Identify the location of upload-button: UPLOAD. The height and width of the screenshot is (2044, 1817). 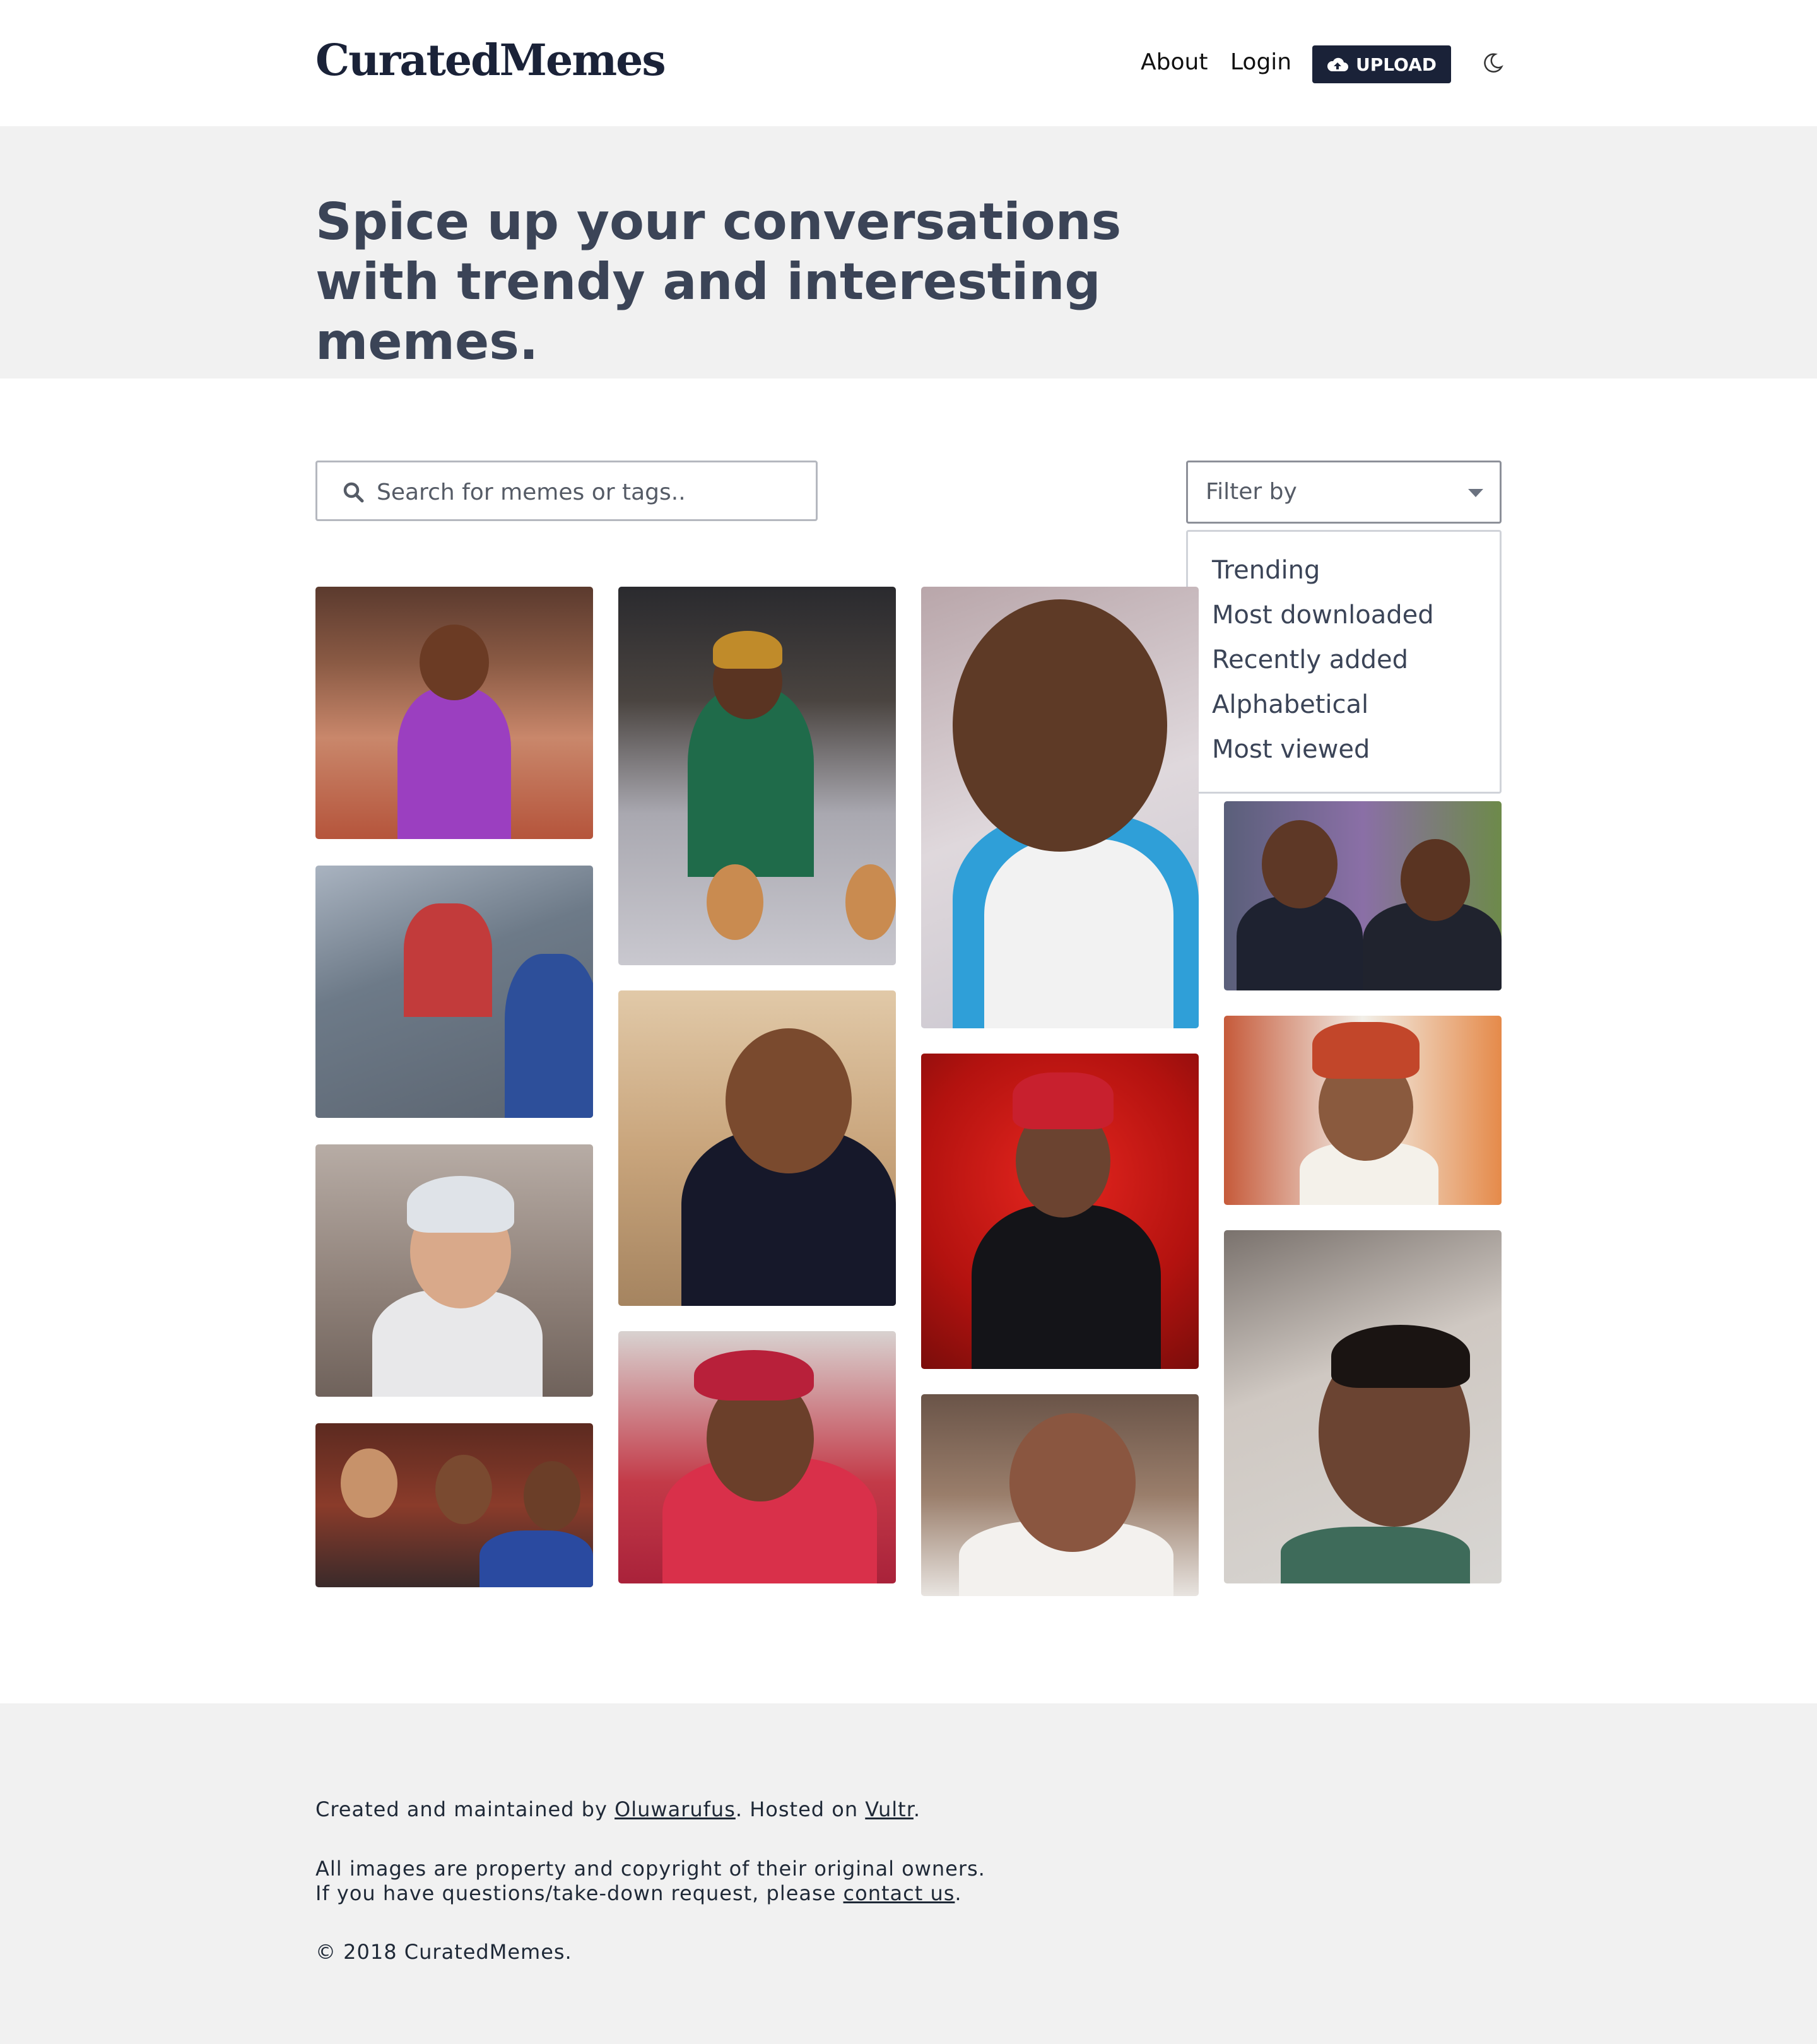
(1381, 64).